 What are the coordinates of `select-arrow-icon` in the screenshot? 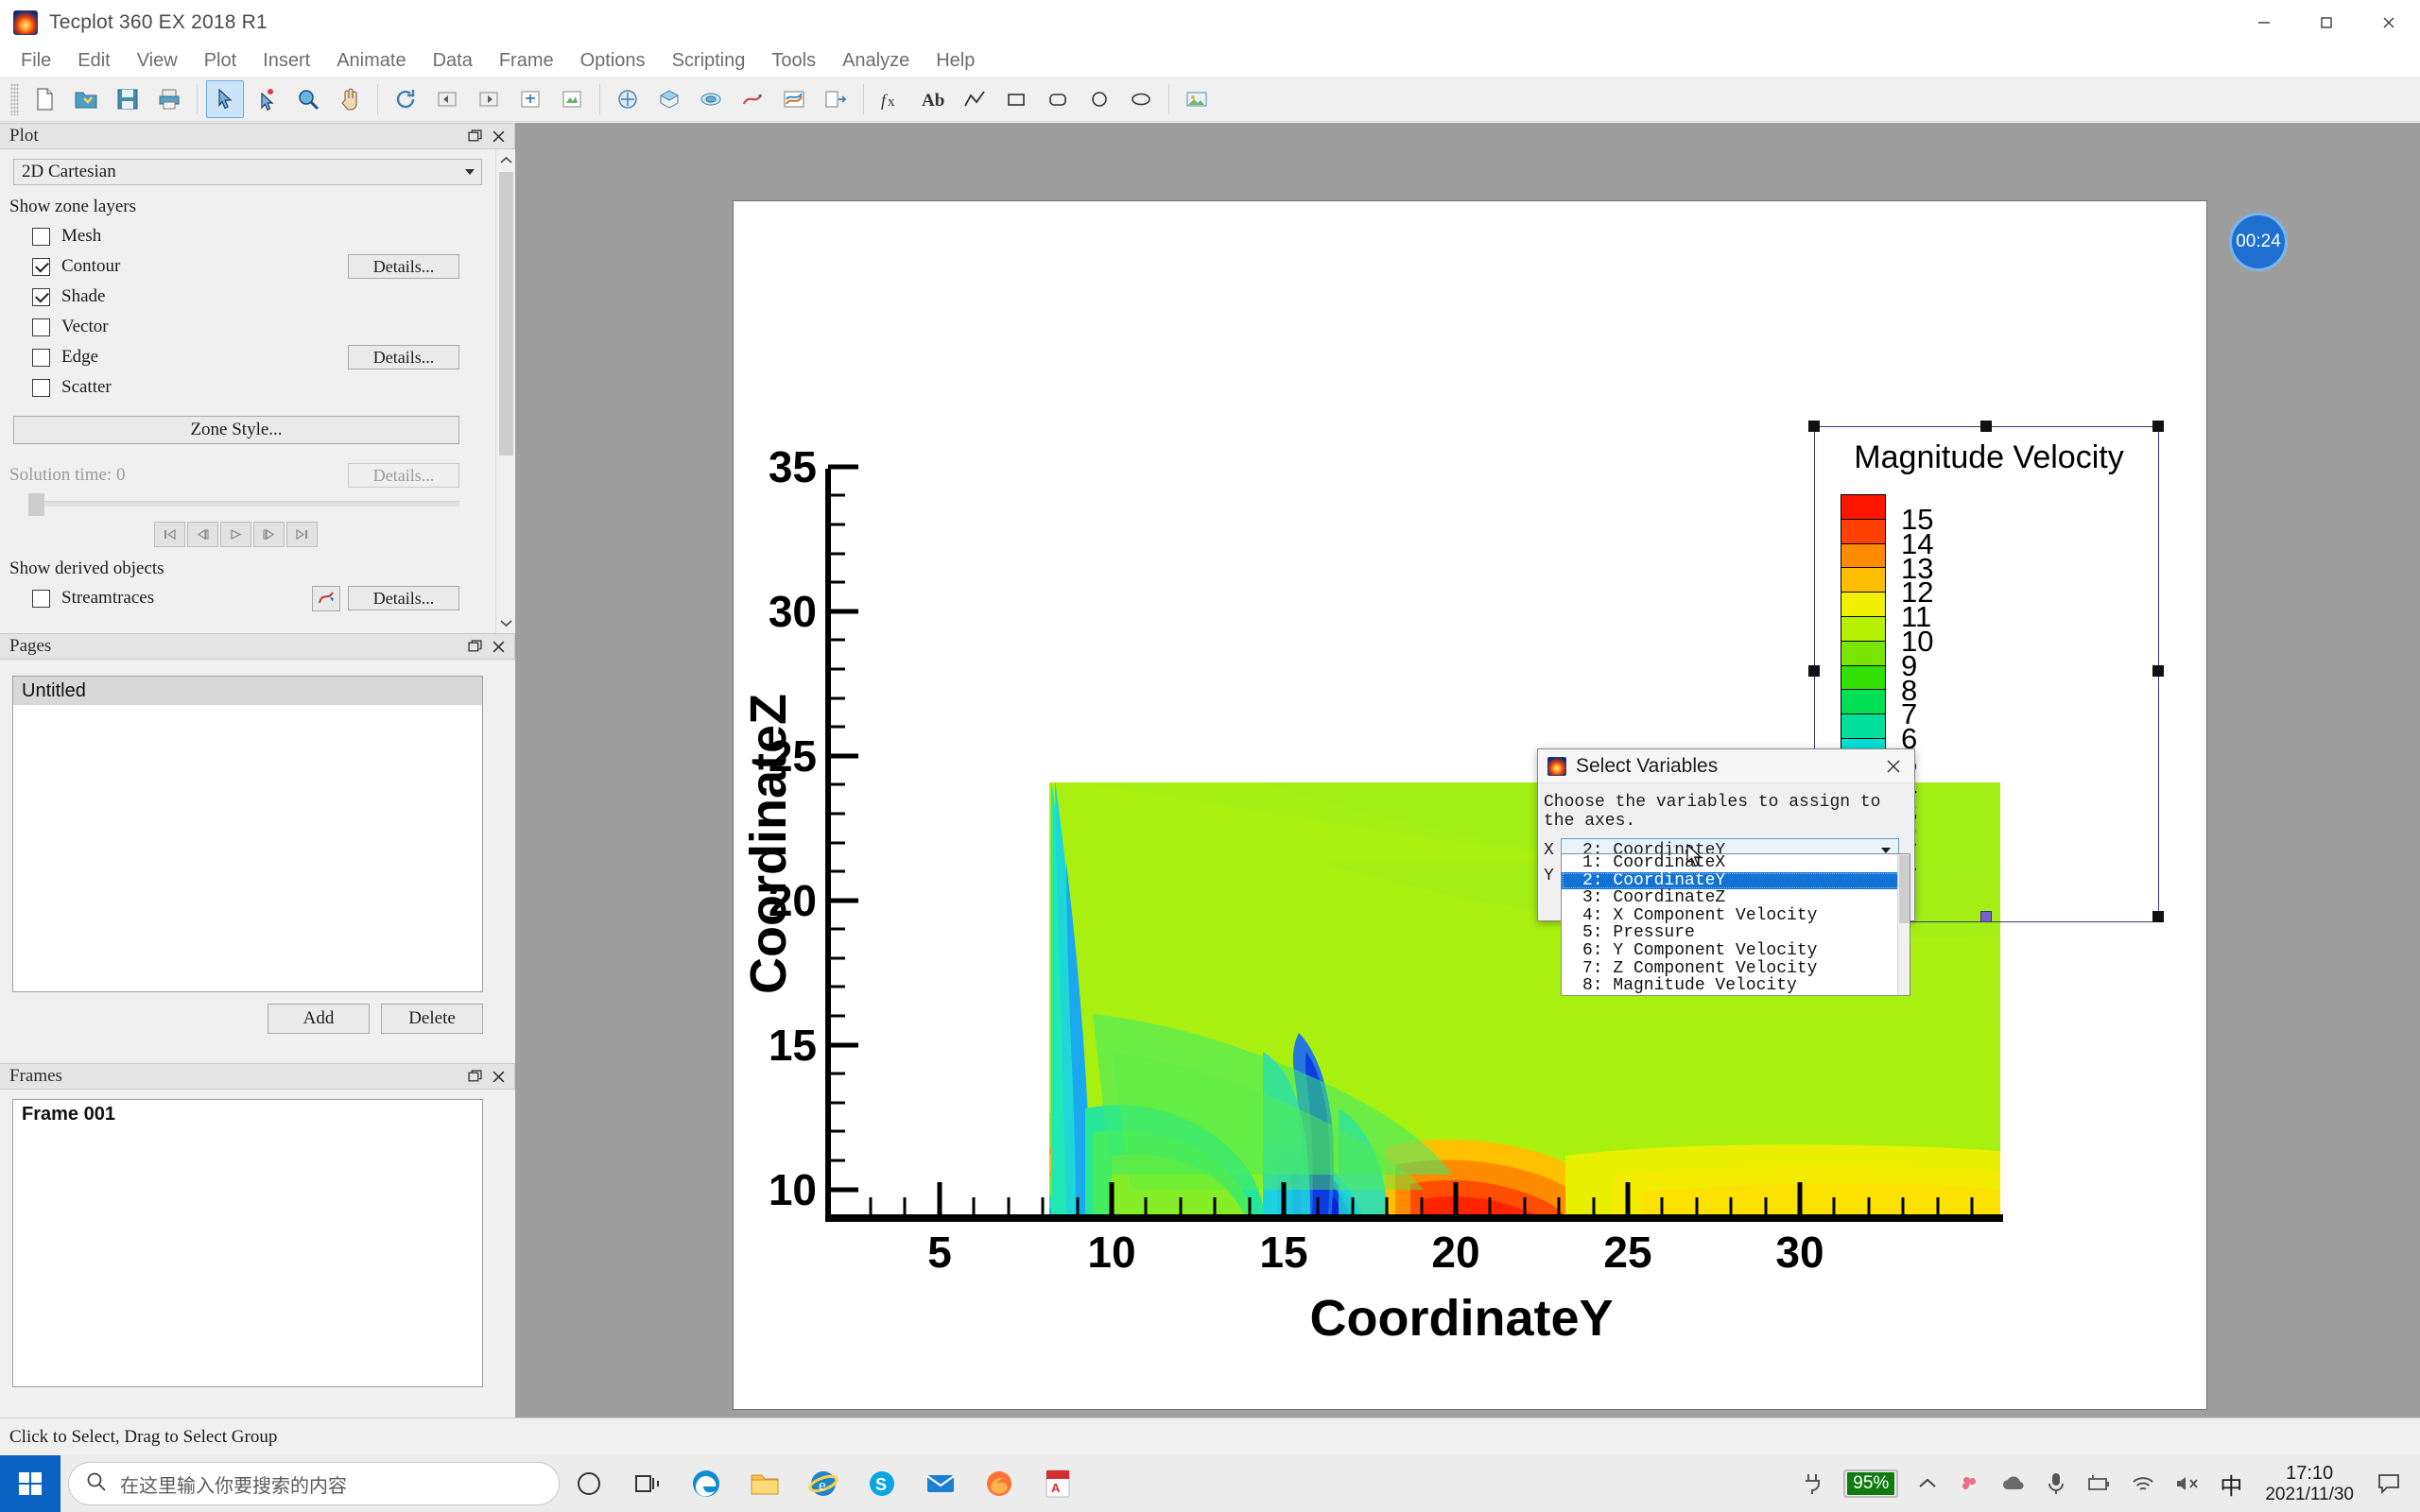 It's located at (225, 98).